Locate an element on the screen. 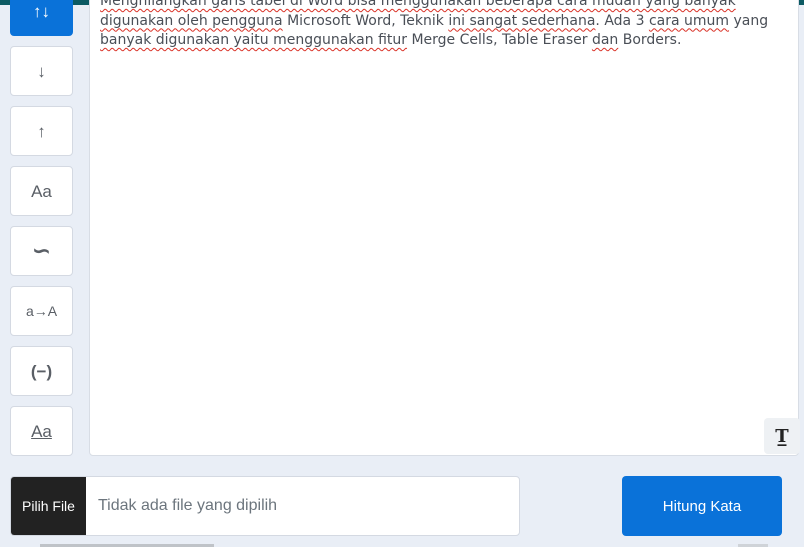 The width and height of the screenshot is (804, 547). text-case-button: Aa is located at coordinates (41, 191).